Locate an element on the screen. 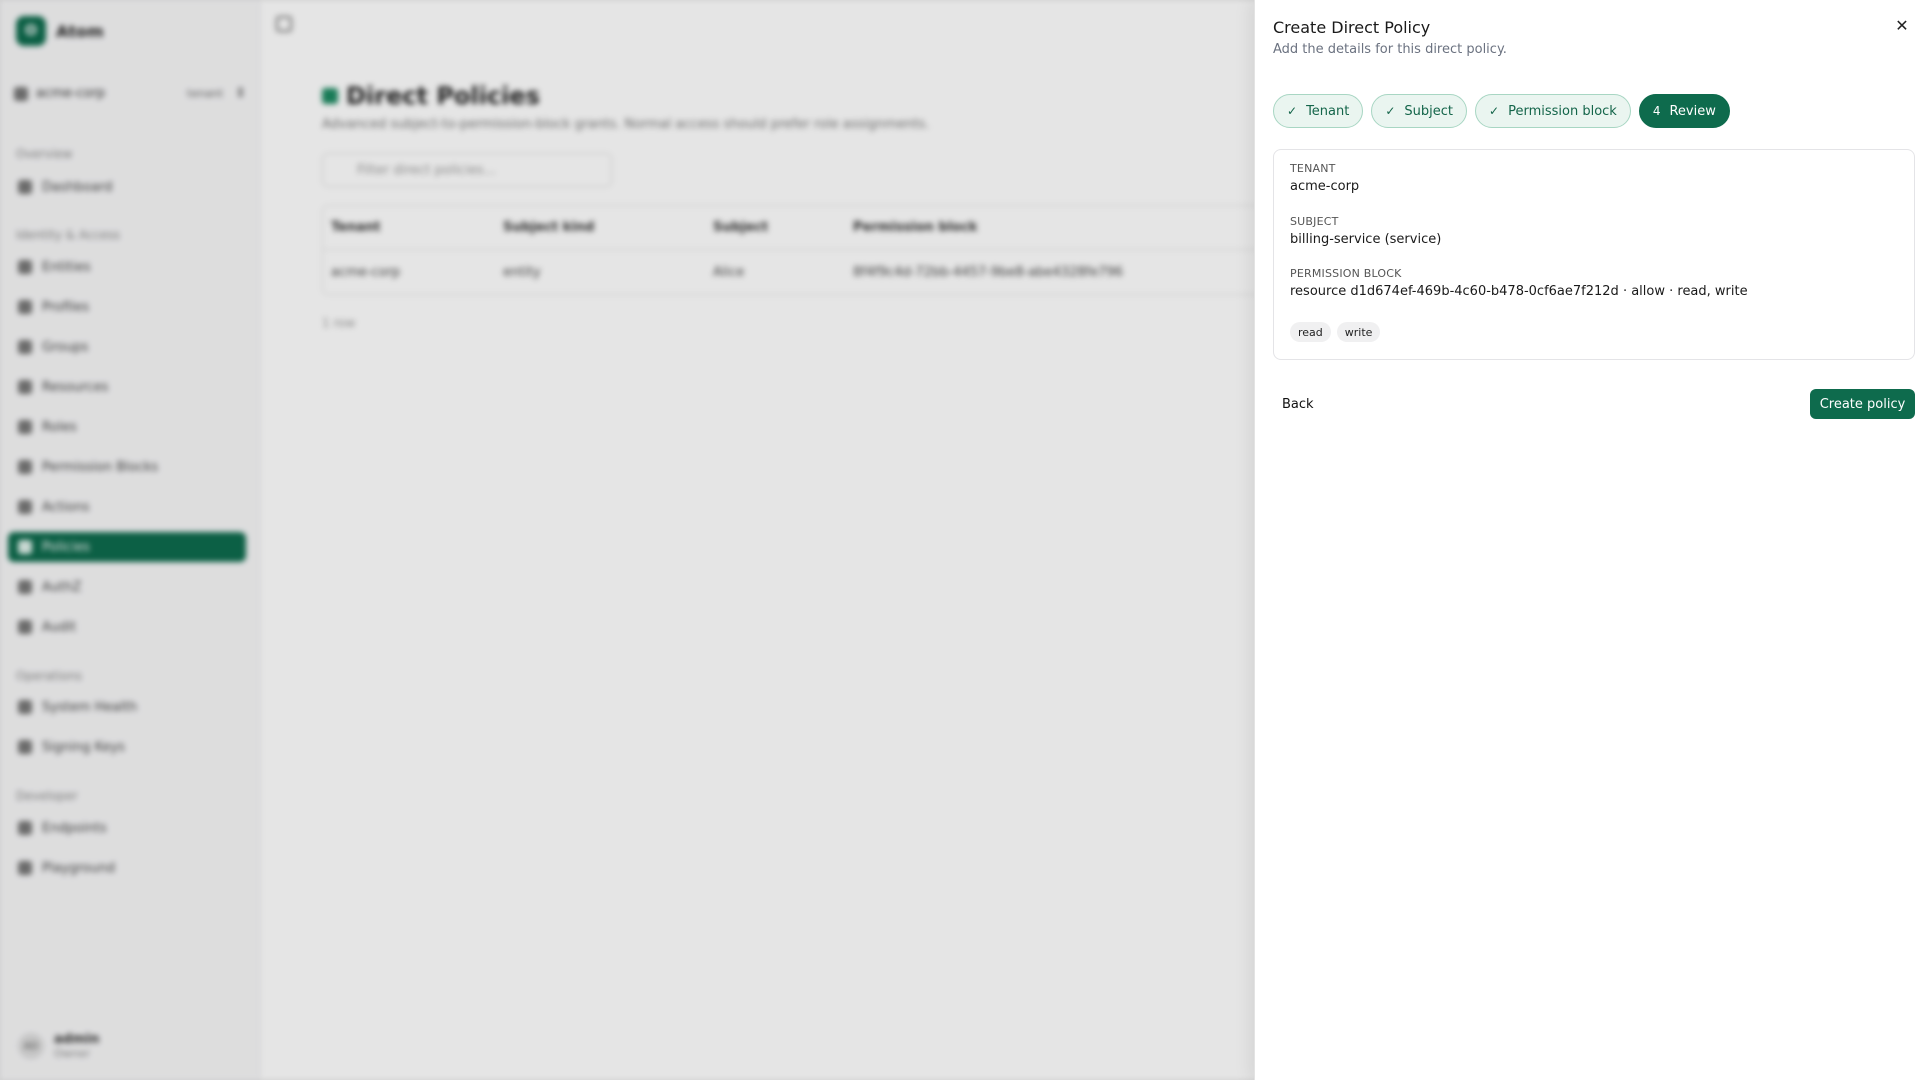 The width and height of the screenshot is (1920, 1080). step-subject: ✓ Subject is located at coordinates (1419, 111).